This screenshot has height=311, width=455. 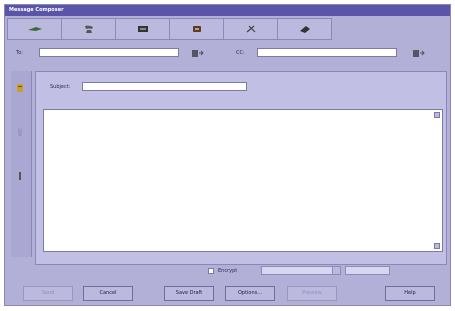 What do you see at coordinates (228, 271) in the screenshot?
I see `encrypt-label: Encrypt` at bounding box center [228, 271].